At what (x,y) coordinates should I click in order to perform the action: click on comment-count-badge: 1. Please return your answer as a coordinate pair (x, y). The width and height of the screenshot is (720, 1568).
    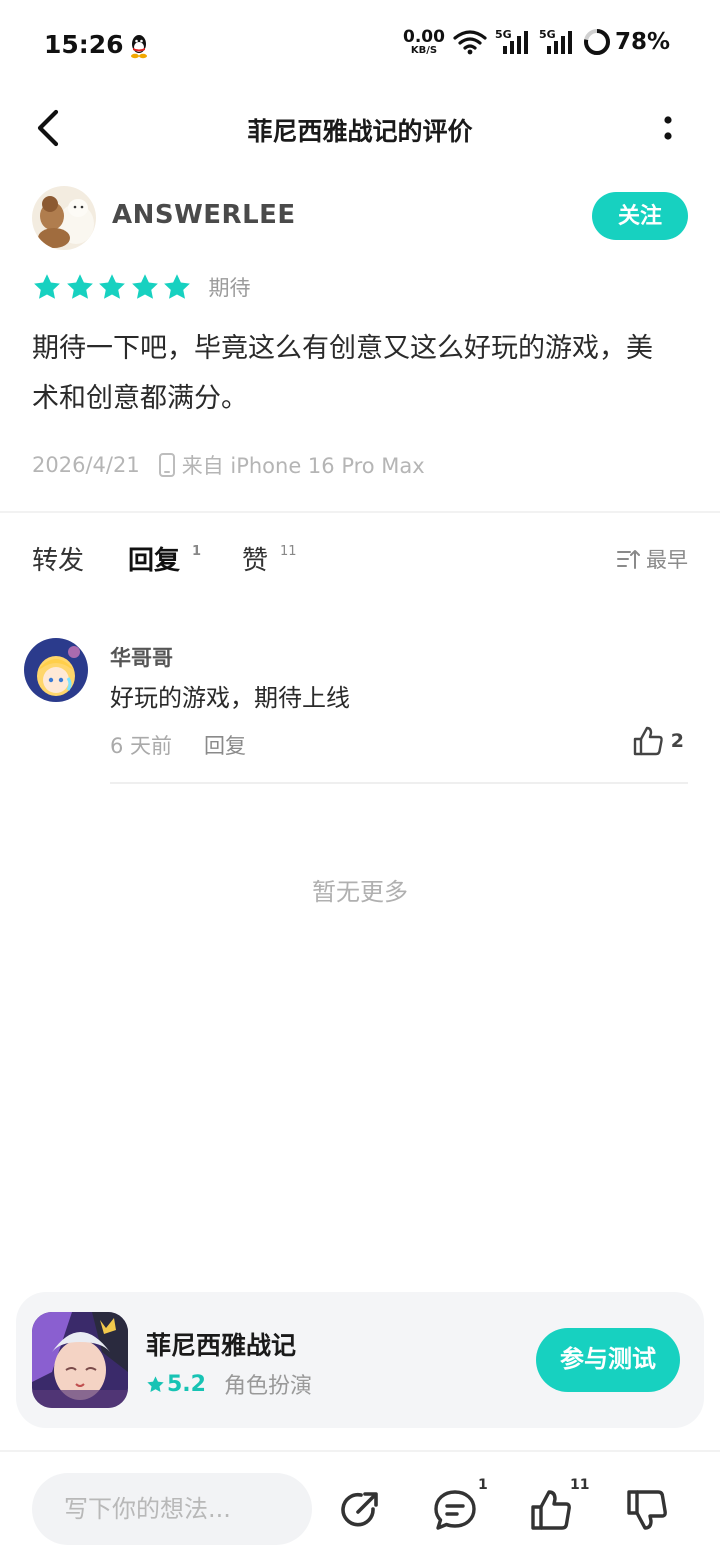
    Looking at the image, I should click on (483, 1485).